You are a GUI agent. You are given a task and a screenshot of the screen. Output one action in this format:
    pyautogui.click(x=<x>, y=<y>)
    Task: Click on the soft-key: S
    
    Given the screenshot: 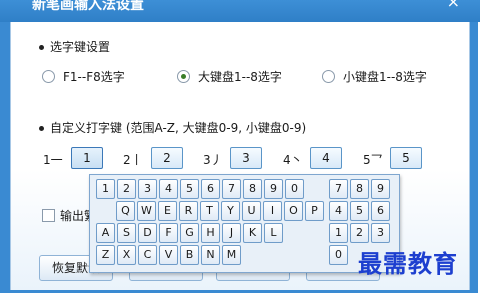 What is the action you would take?
    pyautogui.click(x=126, y=233)
    